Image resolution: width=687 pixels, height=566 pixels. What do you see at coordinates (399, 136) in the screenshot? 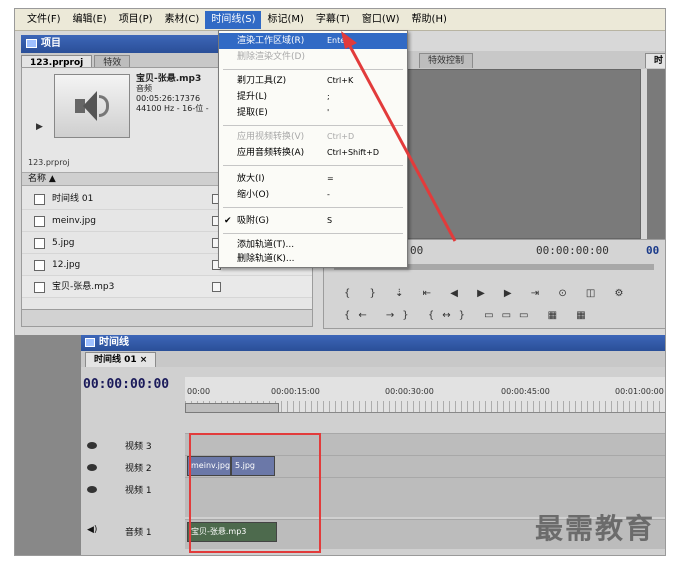
I see `annotation-arrow` at bounding box center [399, 136].